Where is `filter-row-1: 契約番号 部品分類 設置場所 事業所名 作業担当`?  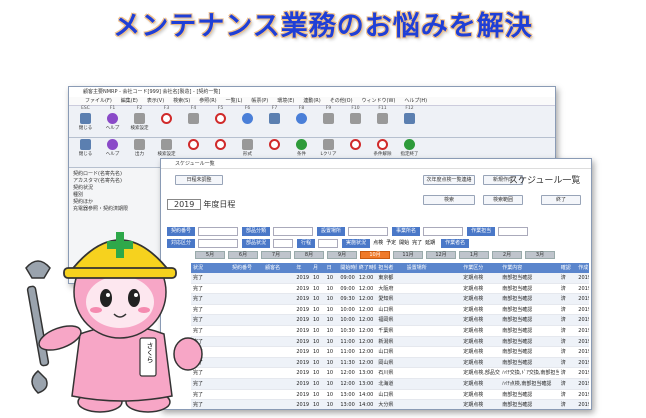
filter-row-1: 契約番号 部品分類 設置場所 事業所名 作業担当 is located at coordinates (349, 231).